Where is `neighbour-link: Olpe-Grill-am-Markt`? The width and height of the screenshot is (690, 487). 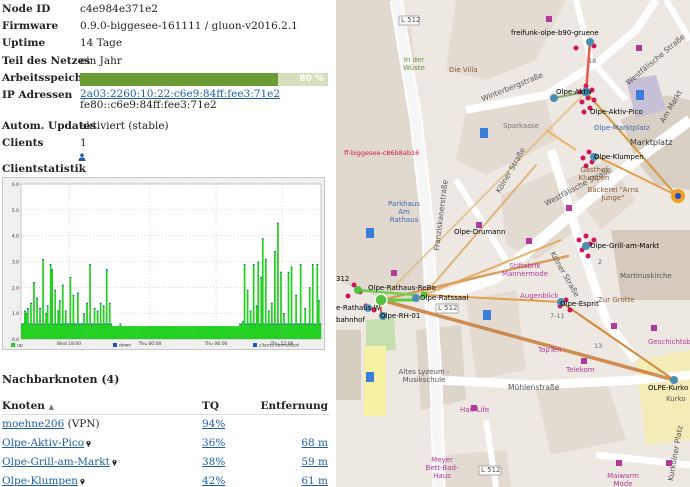
neighbour-link: Olpe-Grill-am-Markt is located at coordinates (56, 462).